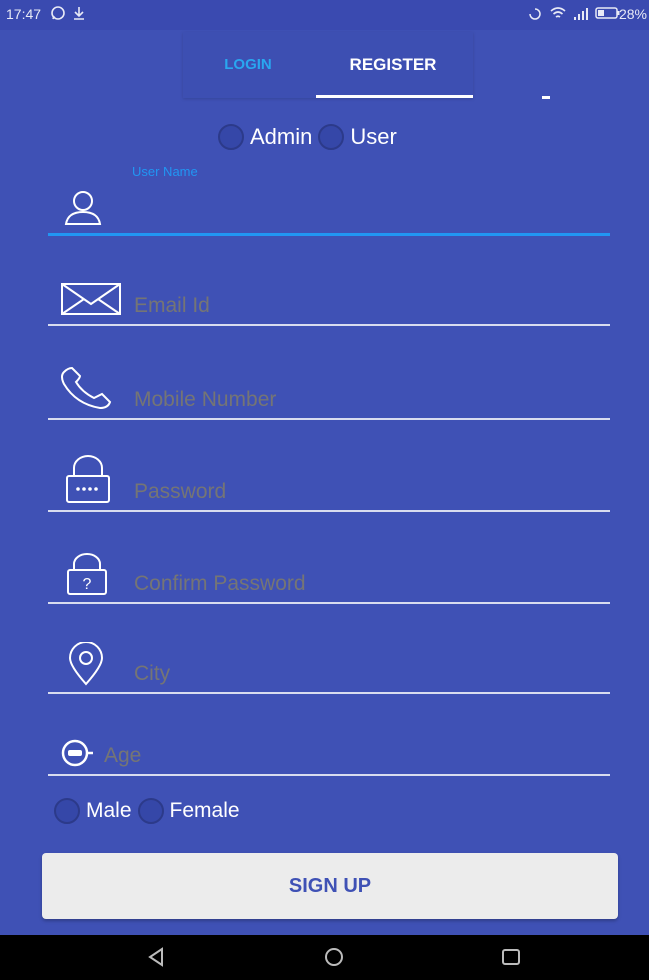 Image resolution: width=649 pixels, height=980 pixels. Describe the element at coordinates (329, 234) in the screenshot. I see `username-underline` at that location.